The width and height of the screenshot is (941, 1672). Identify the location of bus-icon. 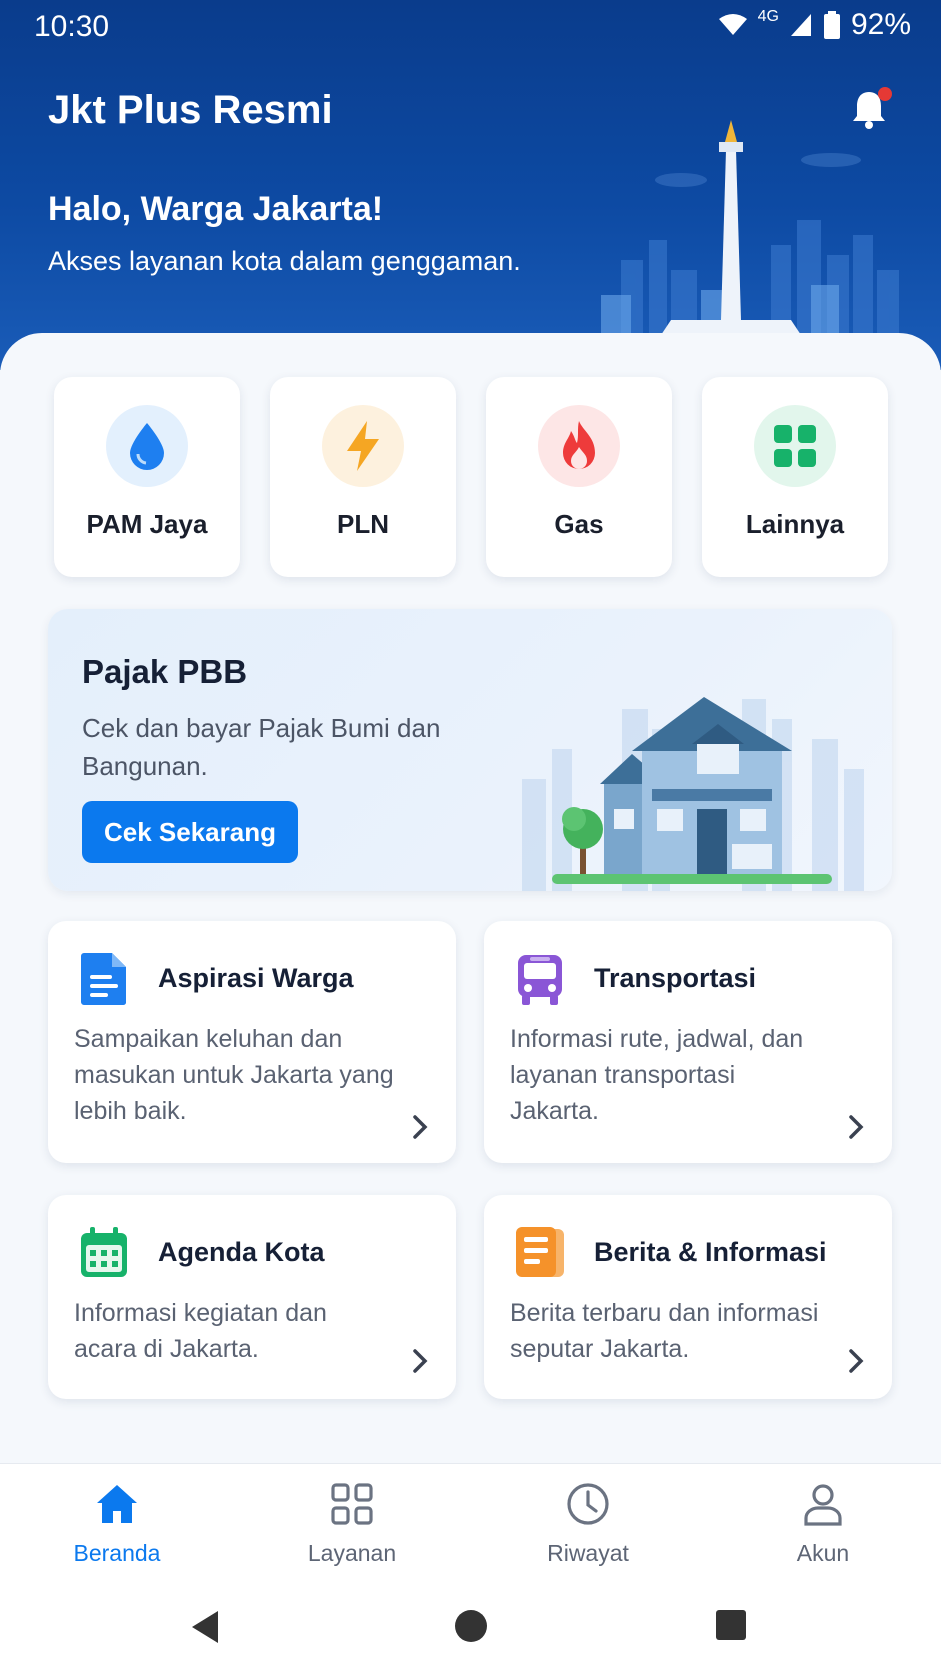
(540, 980).